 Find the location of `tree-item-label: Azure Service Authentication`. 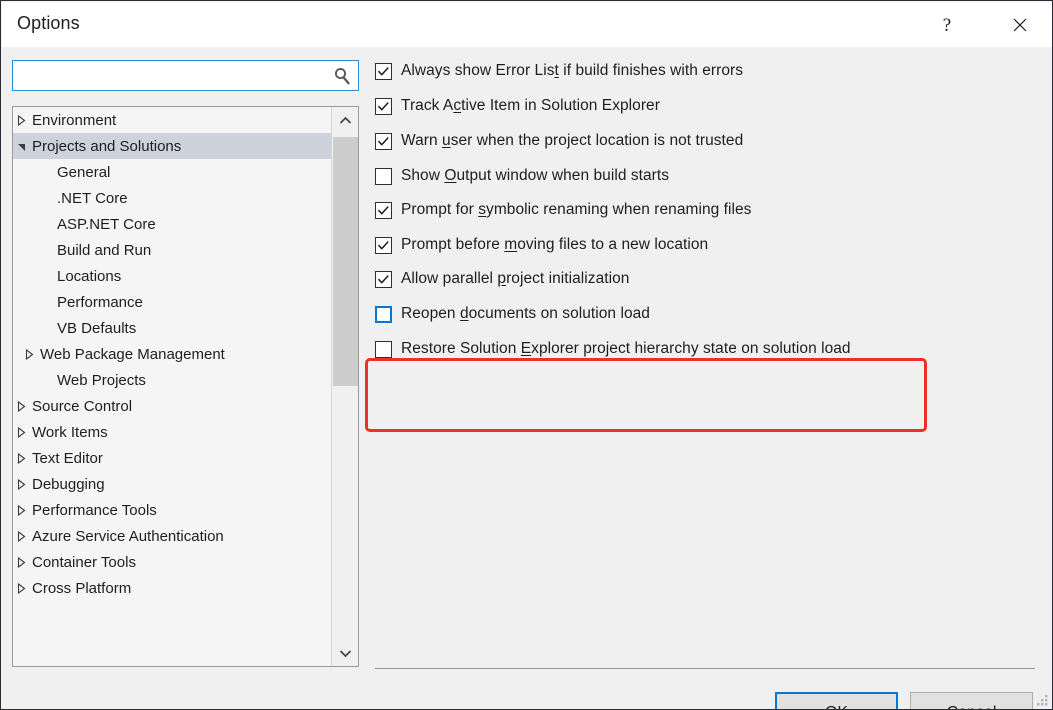

tree-item-label: Azure Service Authentication is located at coordinates (128, 536).